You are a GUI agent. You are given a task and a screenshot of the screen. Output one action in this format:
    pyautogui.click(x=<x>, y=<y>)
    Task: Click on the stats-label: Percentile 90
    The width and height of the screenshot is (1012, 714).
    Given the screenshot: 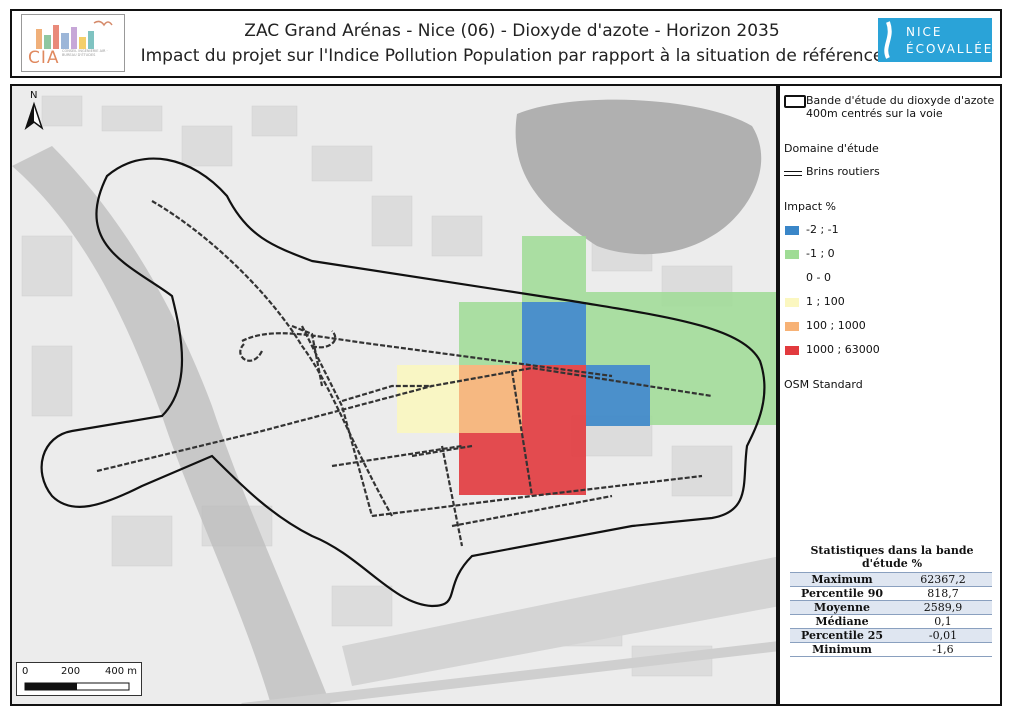 What is the action you would take?
    pyautogui.click(x=842, y=593)
    